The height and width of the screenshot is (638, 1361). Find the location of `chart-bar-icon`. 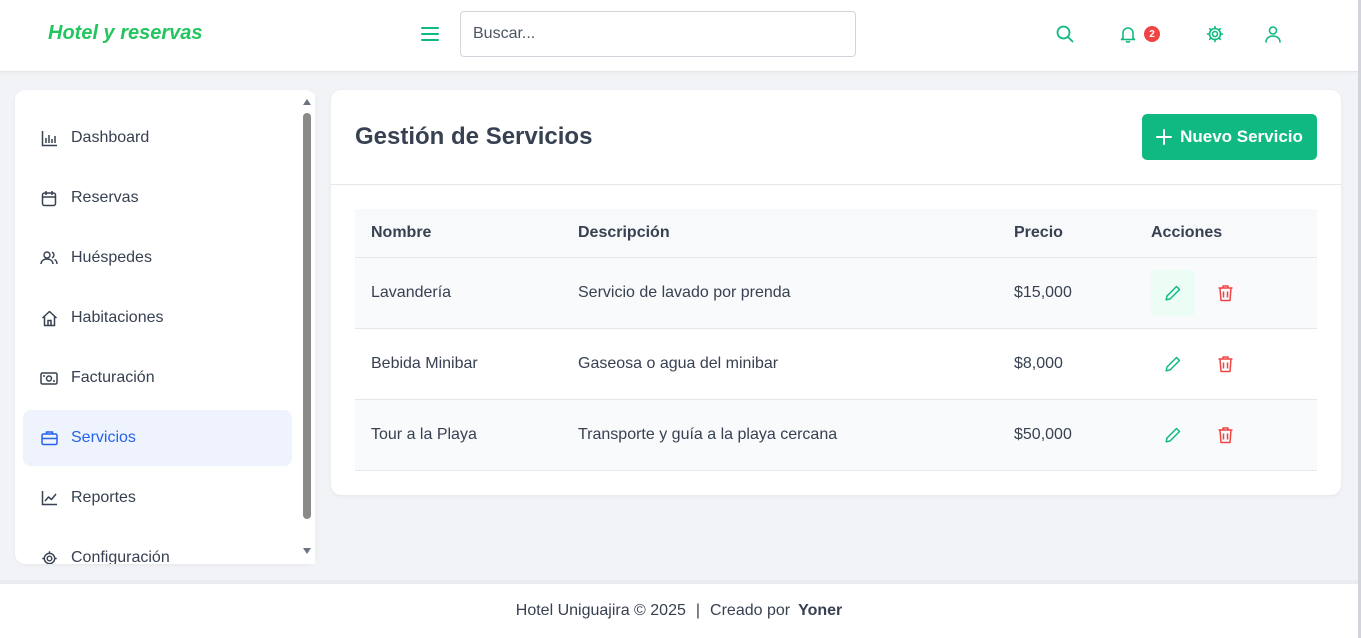

chart-bar-icon is located at coordinates (49, 138).